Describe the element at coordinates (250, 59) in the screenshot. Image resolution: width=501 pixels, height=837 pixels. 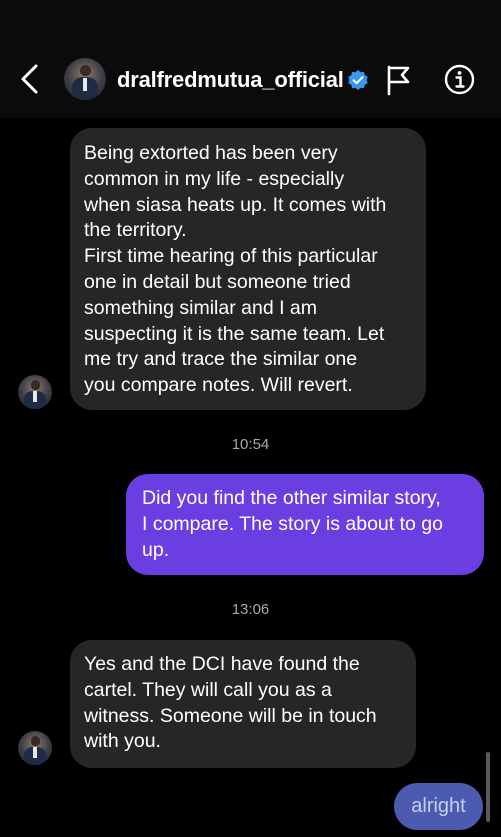
I see `chat-header: dralfredmutua_official` at that location.